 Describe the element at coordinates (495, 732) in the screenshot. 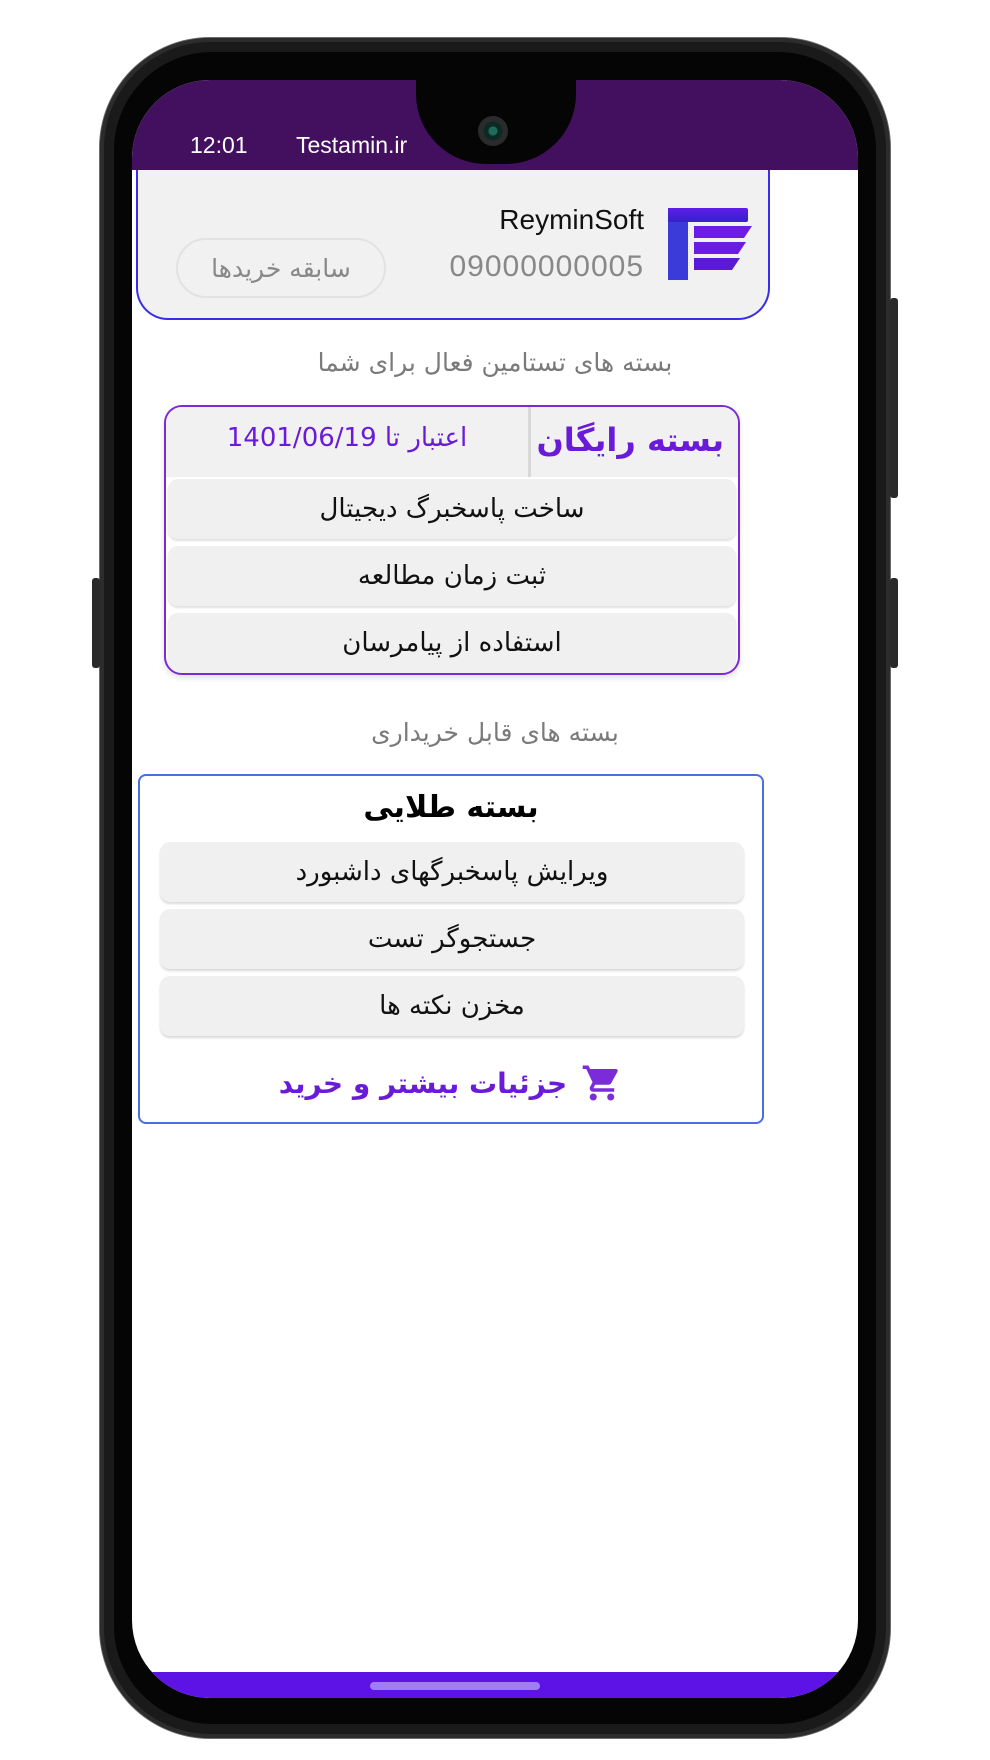

I see `purchasable-packages-title: بسته های قابل خریداری` at that location.